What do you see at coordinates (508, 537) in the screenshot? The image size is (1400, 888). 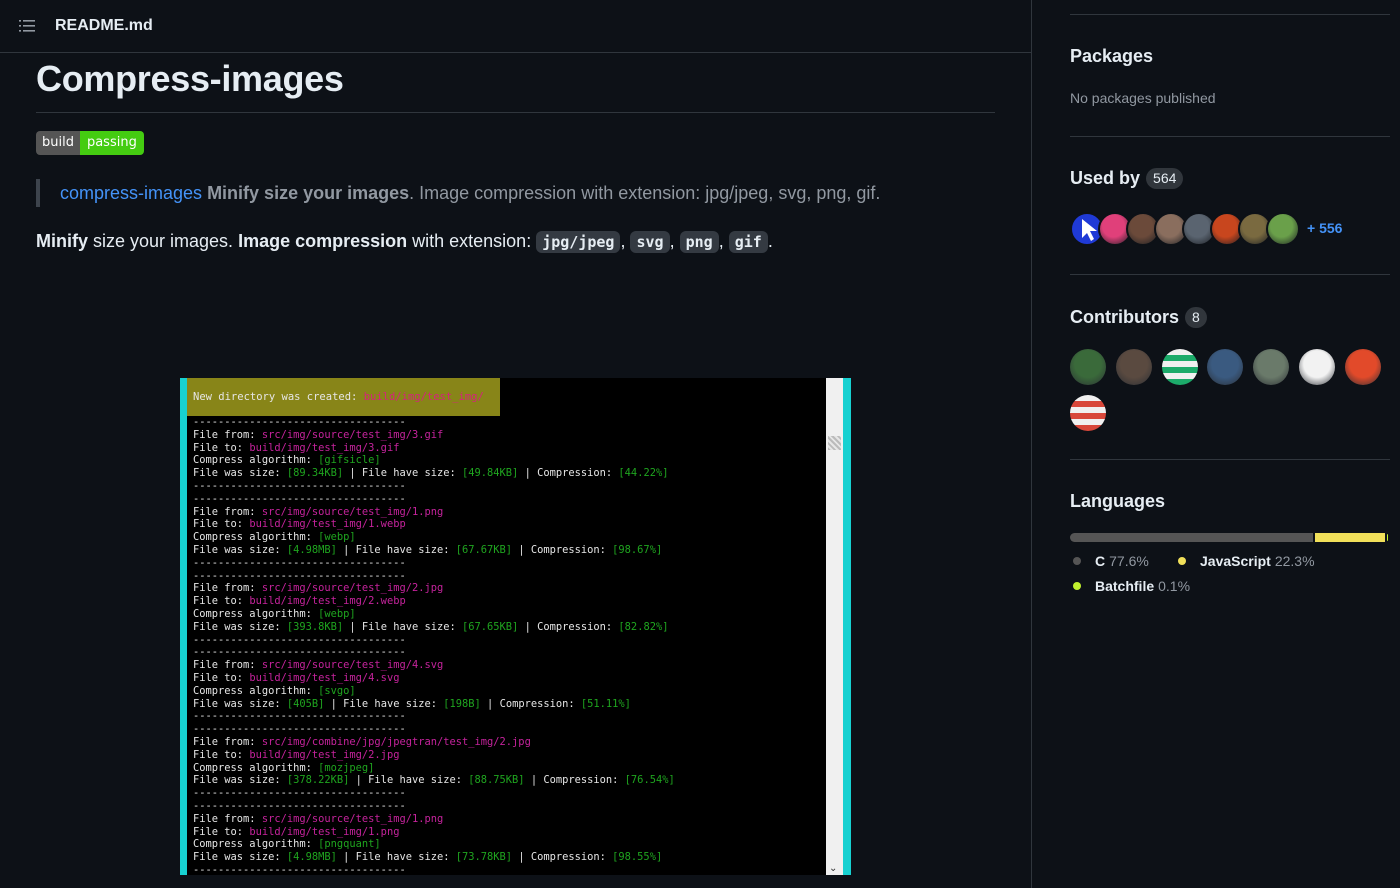 I see `terminal-line: Compress algorithm: [webp]` at bounding box center [508, 537].